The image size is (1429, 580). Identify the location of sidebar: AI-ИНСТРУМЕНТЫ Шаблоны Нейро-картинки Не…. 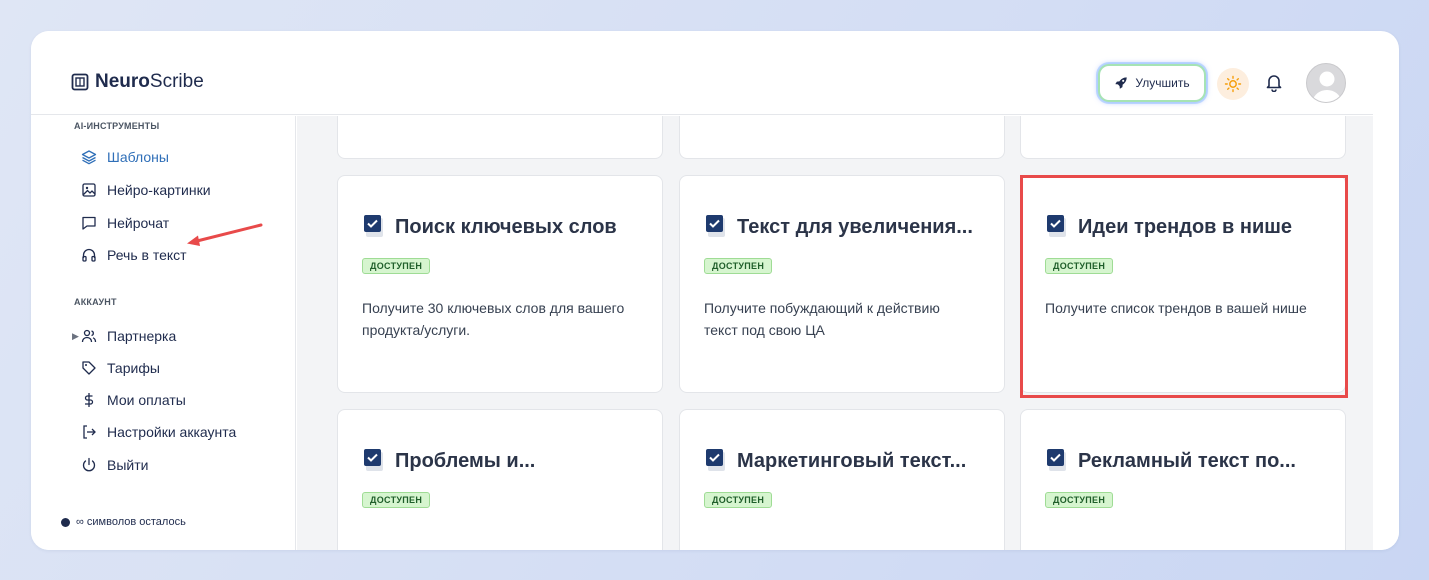
(163, 333).